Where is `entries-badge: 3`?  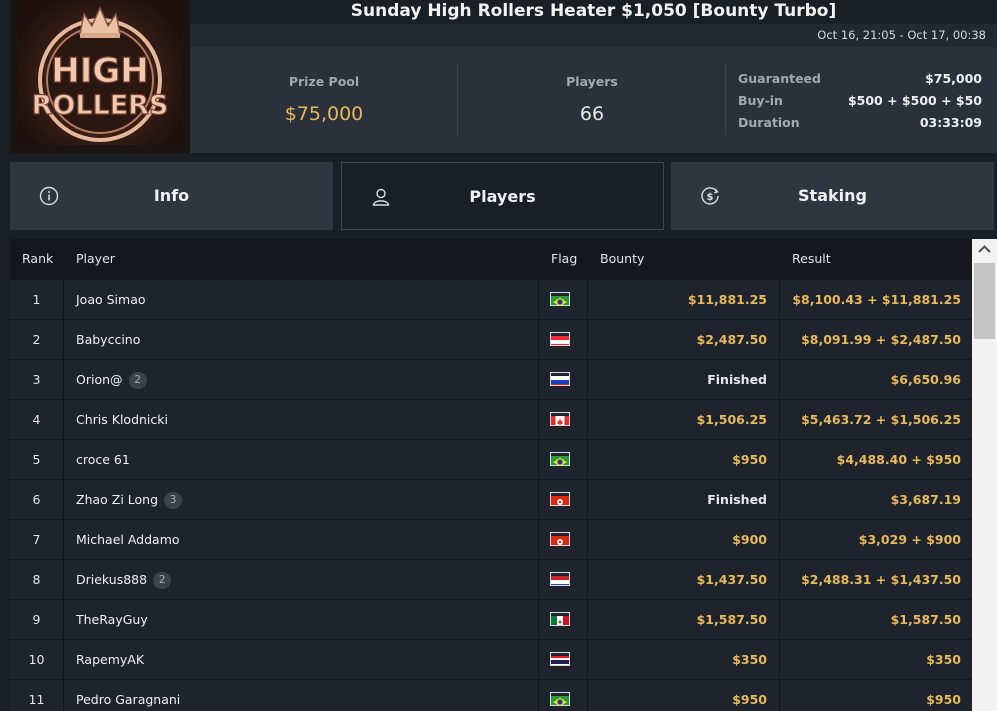 entries-badge: 3 is located at coordinates (173, 500).